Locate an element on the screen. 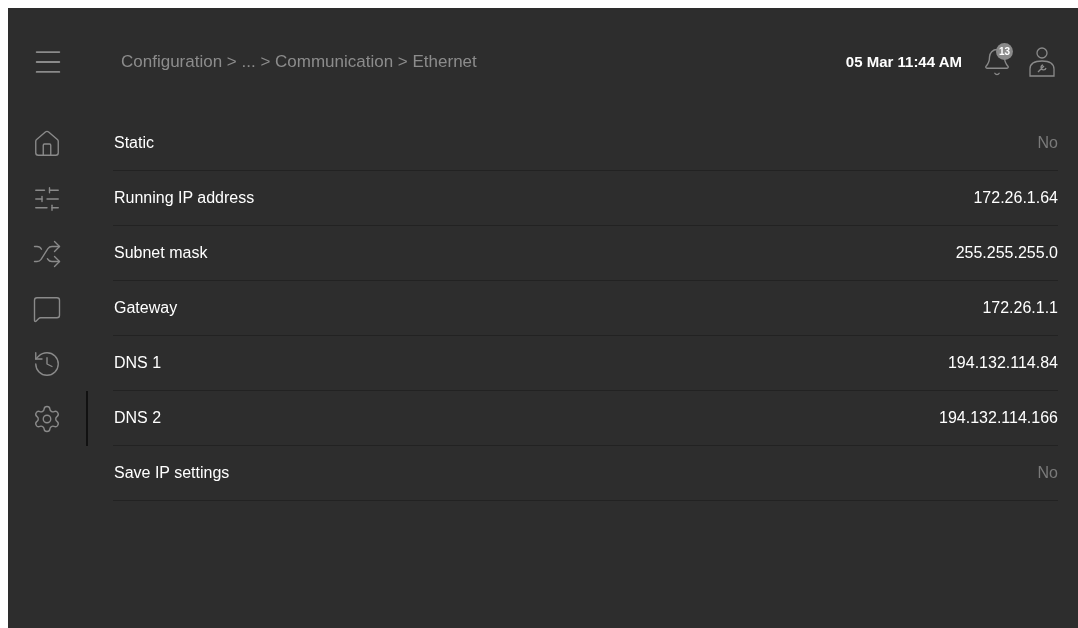 The width and height of the screenshot is (1078, 628). home-icon is located at coordinates (47, 143).